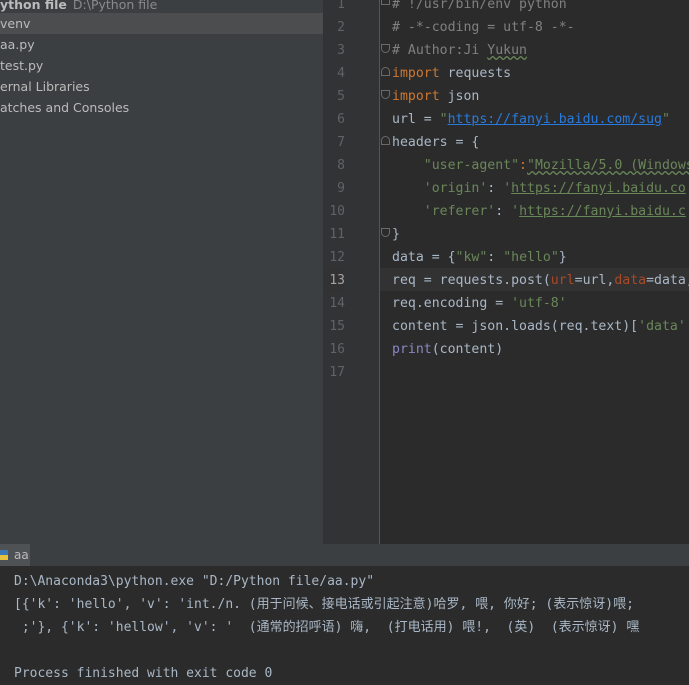 This screenshot has height=685, width=689. Describe the element at coordinates (598, 188) in the screenshot. I see `code-url-link: https://fanyi.baidu.co` at that location.